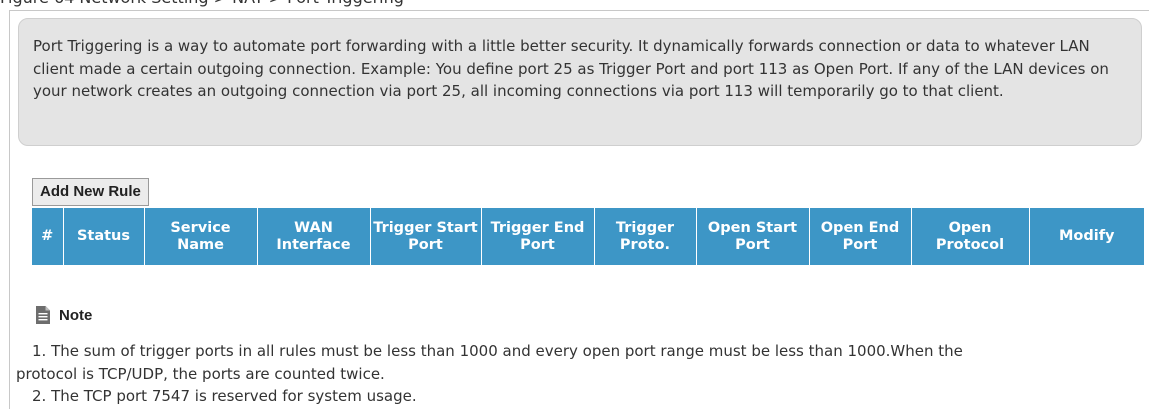 This screenshot has width=1149, height=409. Describe the element at coordinates (970, 236) in the screenshot. I see `column-header-open-protocol: Open Protocol` at that location.